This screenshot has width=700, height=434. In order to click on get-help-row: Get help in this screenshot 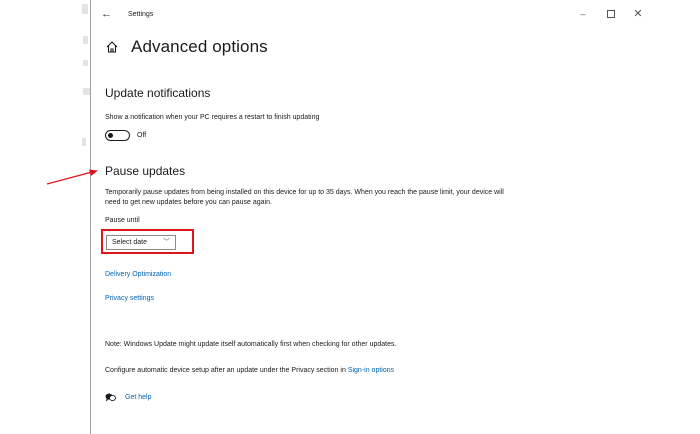, I will do `click(128, 397)`.